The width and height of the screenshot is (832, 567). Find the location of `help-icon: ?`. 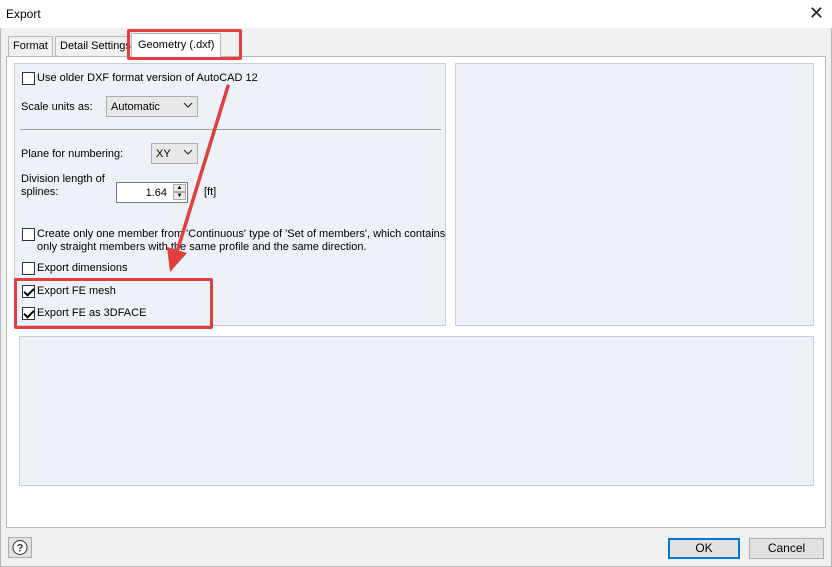

help-icon: ? is located at coordinates (20, 547).